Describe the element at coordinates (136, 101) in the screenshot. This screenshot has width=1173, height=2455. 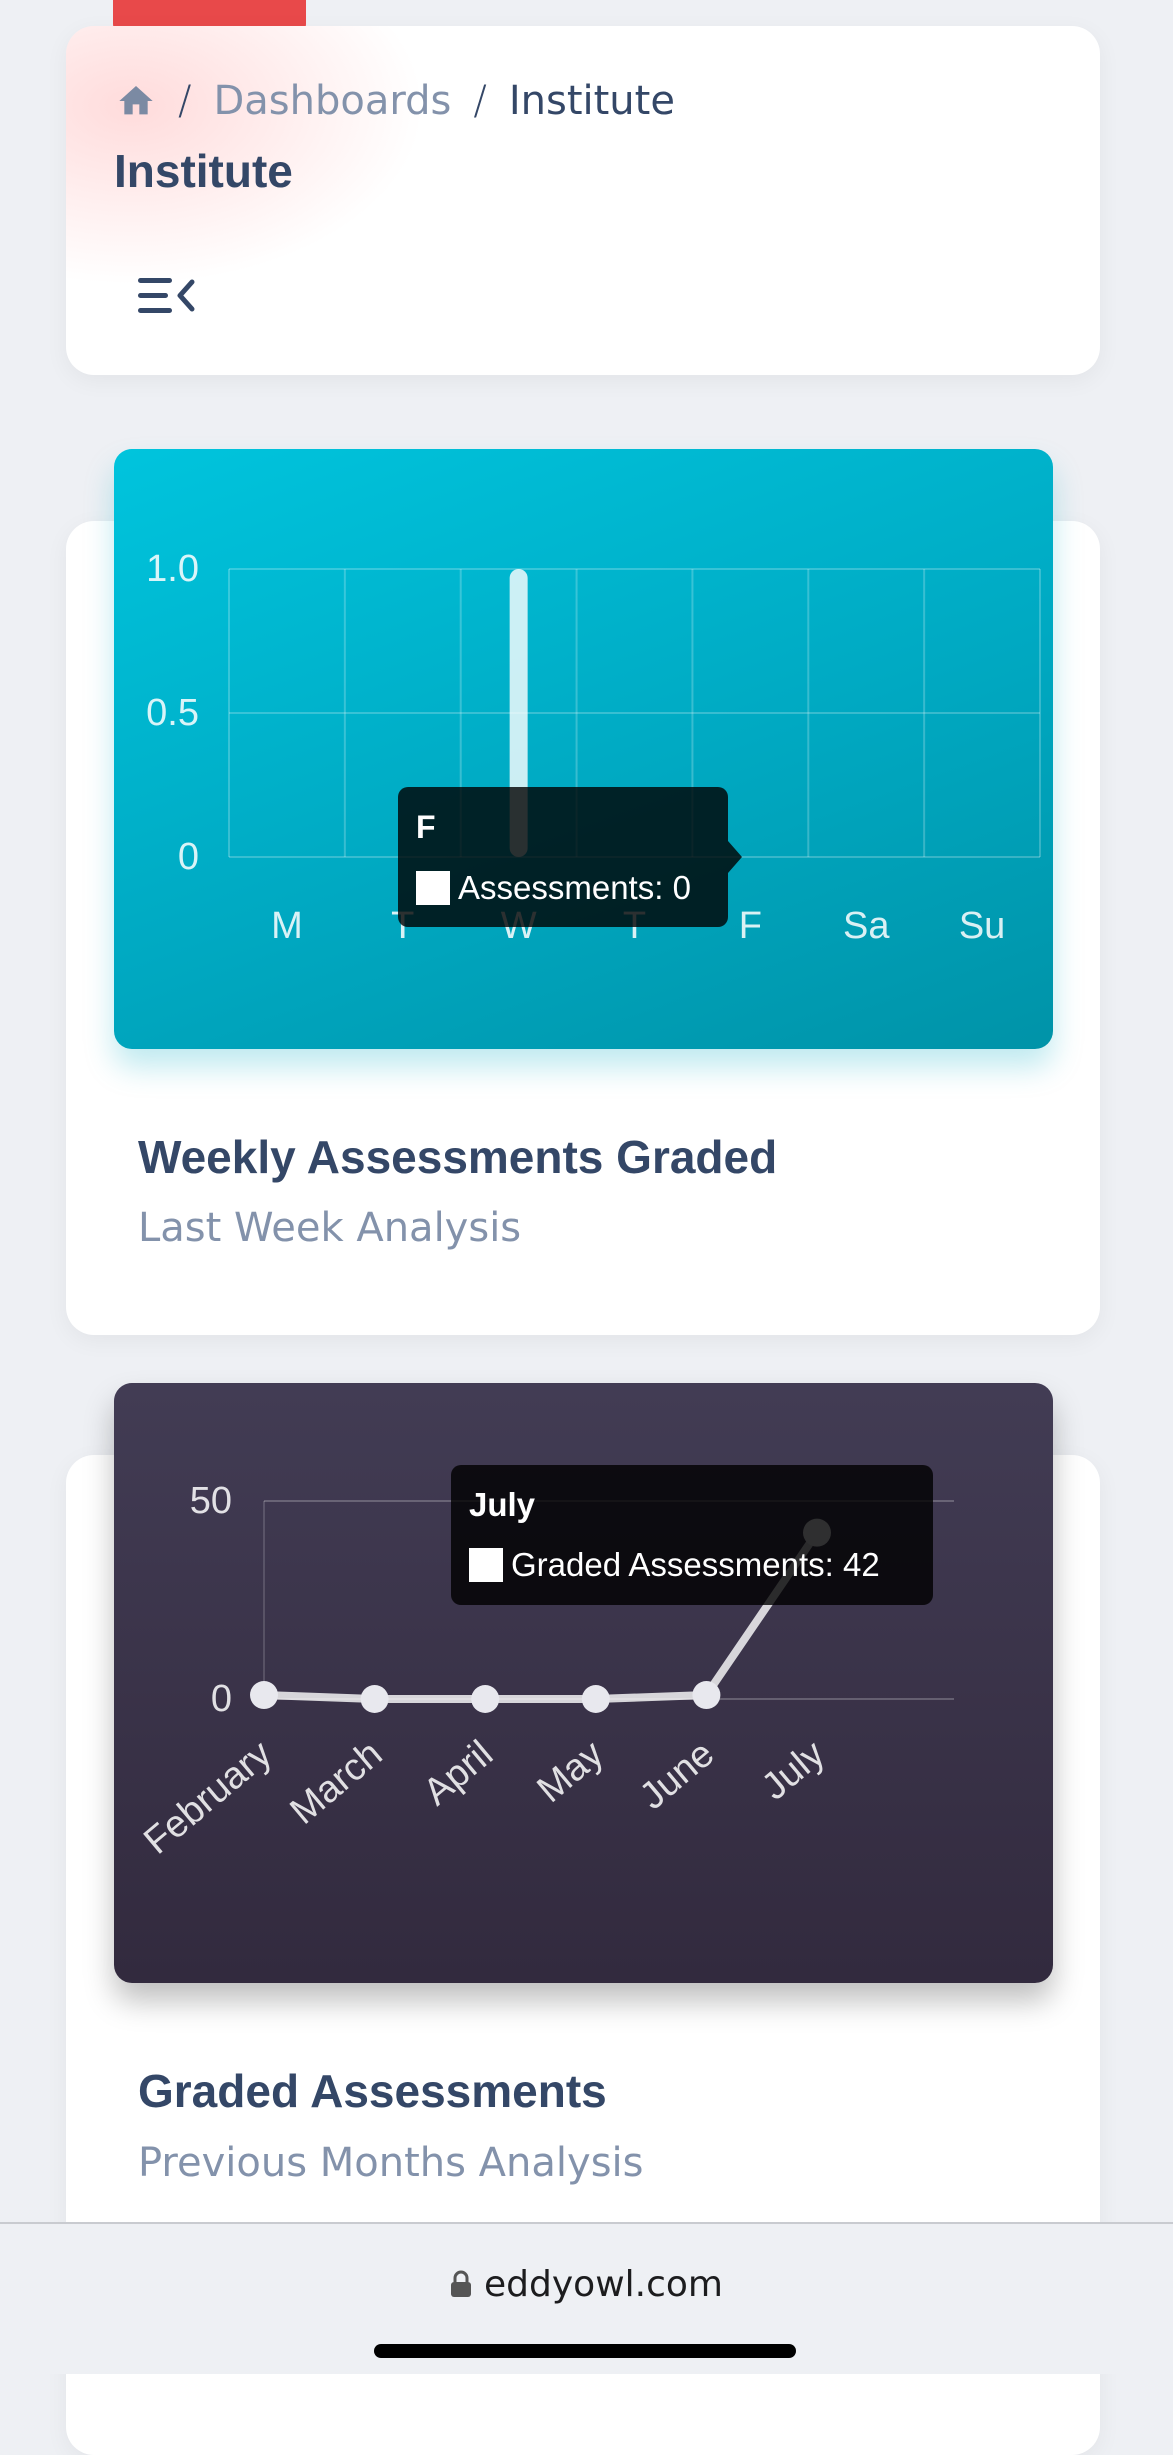
I see `home-icon` at that location.